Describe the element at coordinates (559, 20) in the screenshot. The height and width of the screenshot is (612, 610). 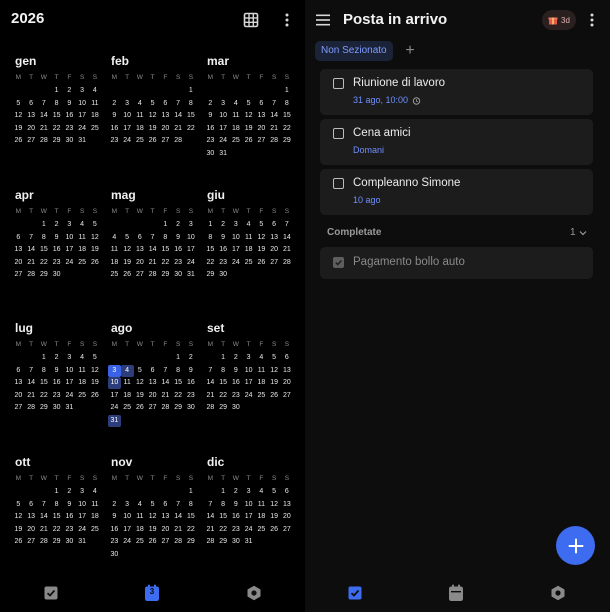
I see `premium-badge: 3d` at that location.